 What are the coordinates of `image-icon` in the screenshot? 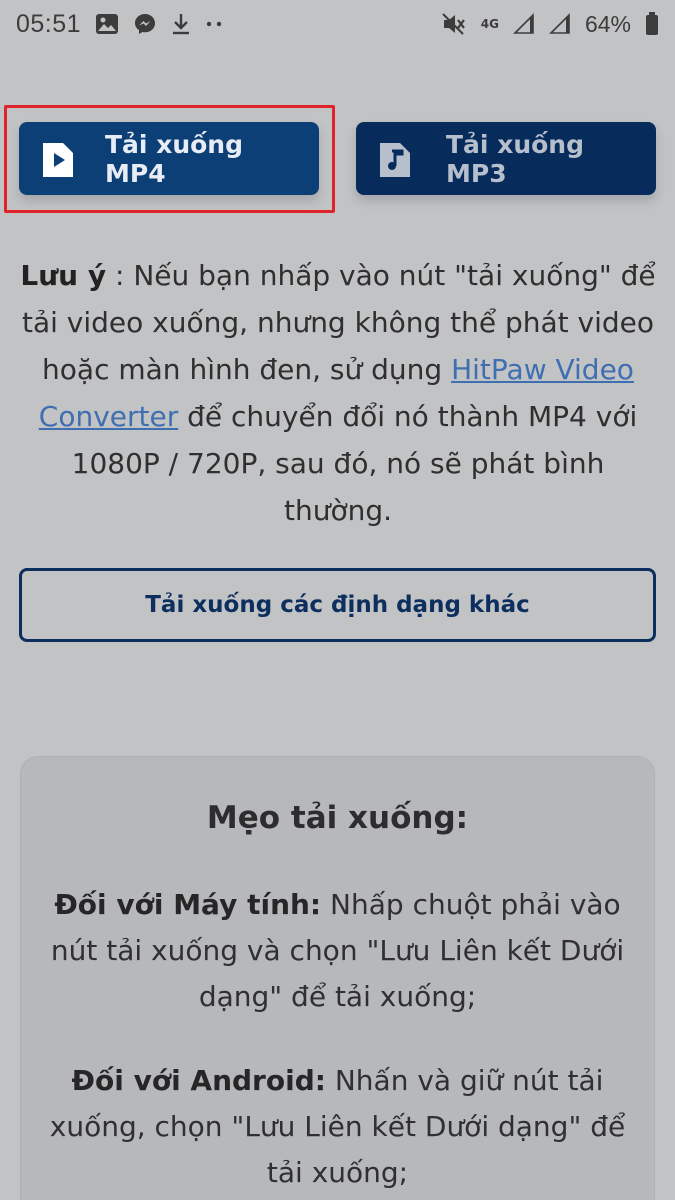 It's located at (107, 24).